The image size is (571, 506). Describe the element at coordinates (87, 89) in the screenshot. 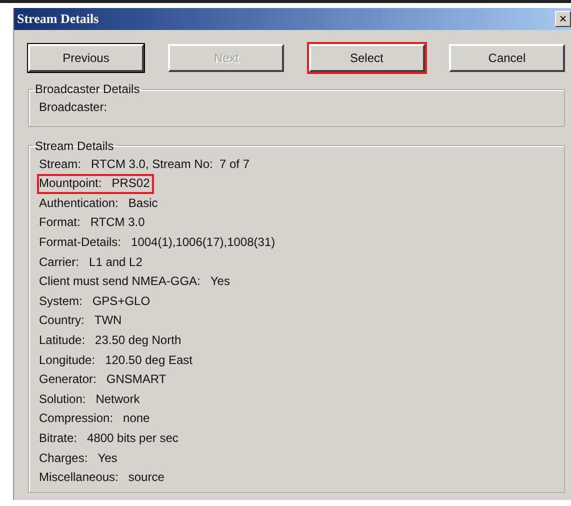

I see `group-title: Broadcaster Details` at that location.